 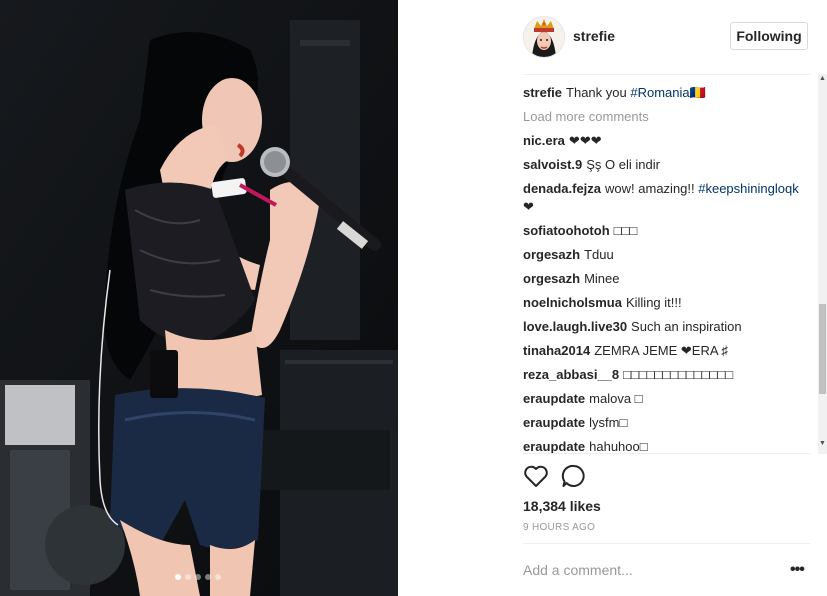 I want to click on list-item: sofiatoohotoh □□□, so click(x=666, y=231).